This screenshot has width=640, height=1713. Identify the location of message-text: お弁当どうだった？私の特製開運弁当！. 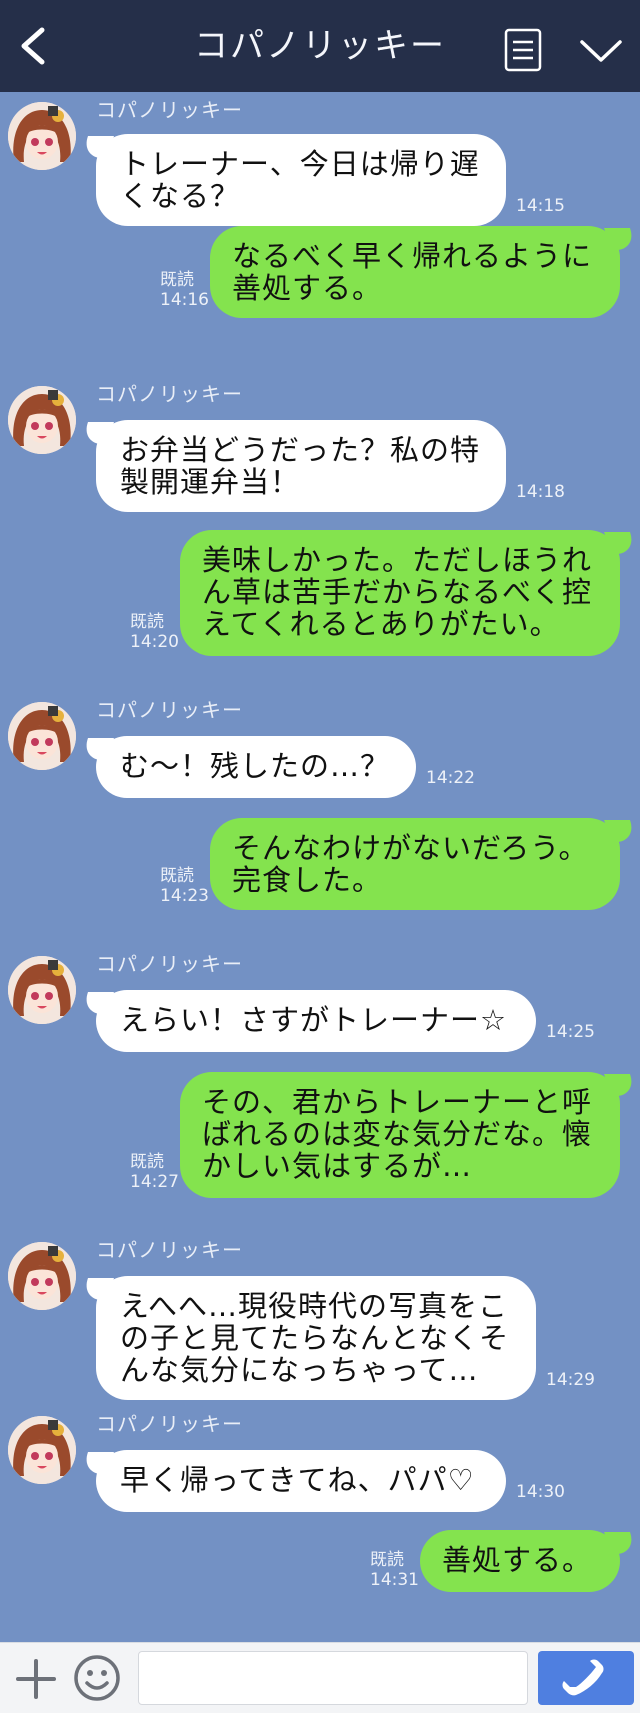
(300, 466).